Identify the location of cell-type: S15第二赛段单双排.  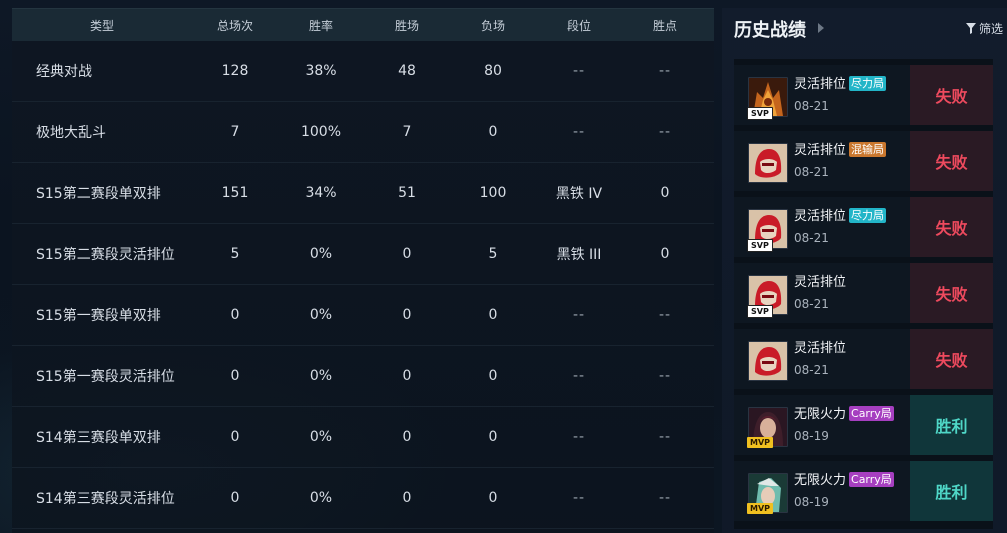
(98, 194).